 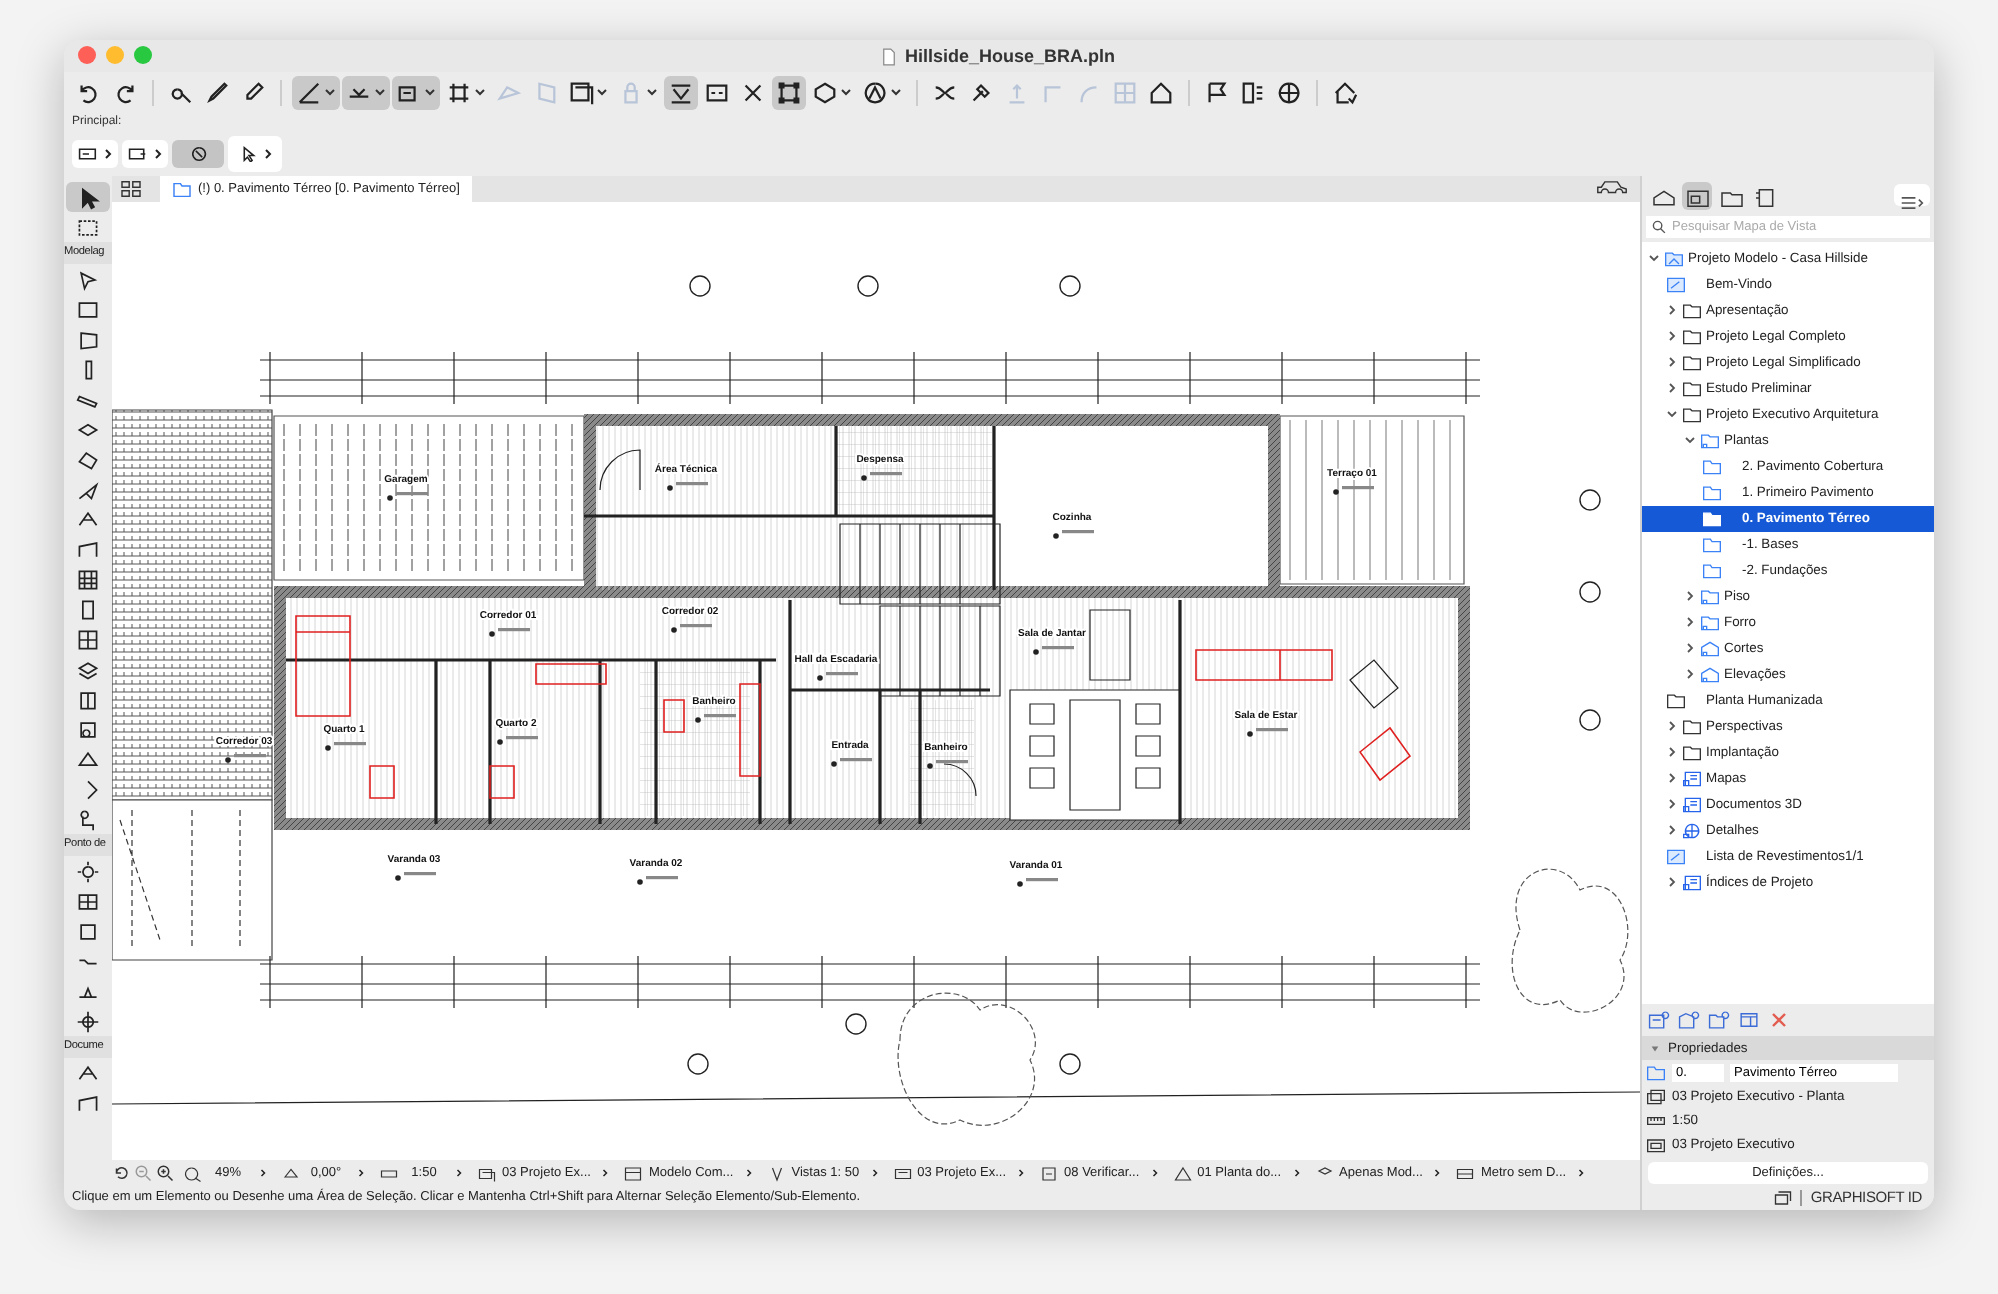 I want to click on pointer-icon, so click(x=88, y=197).